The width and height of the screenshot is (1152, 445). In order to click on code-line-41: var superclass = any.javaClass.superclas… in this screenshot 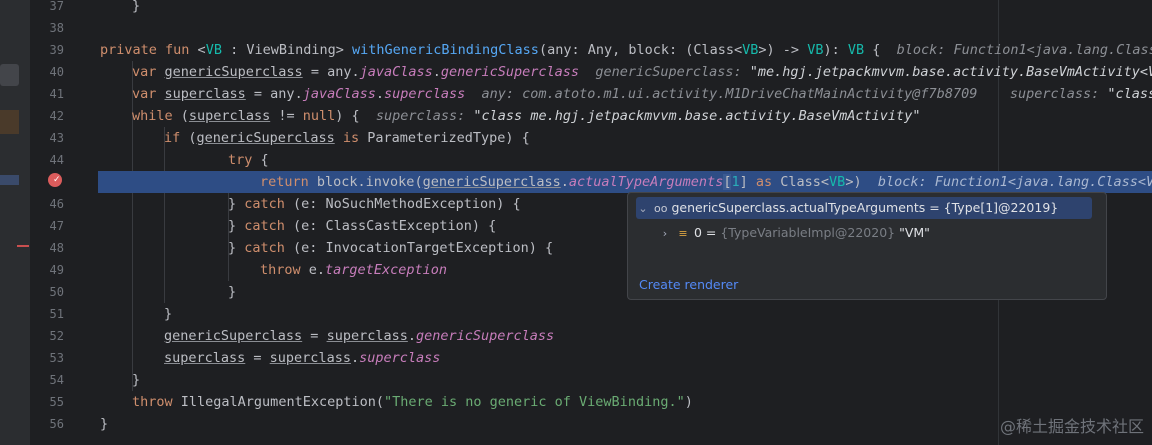, I will do `click(642, 94)`.